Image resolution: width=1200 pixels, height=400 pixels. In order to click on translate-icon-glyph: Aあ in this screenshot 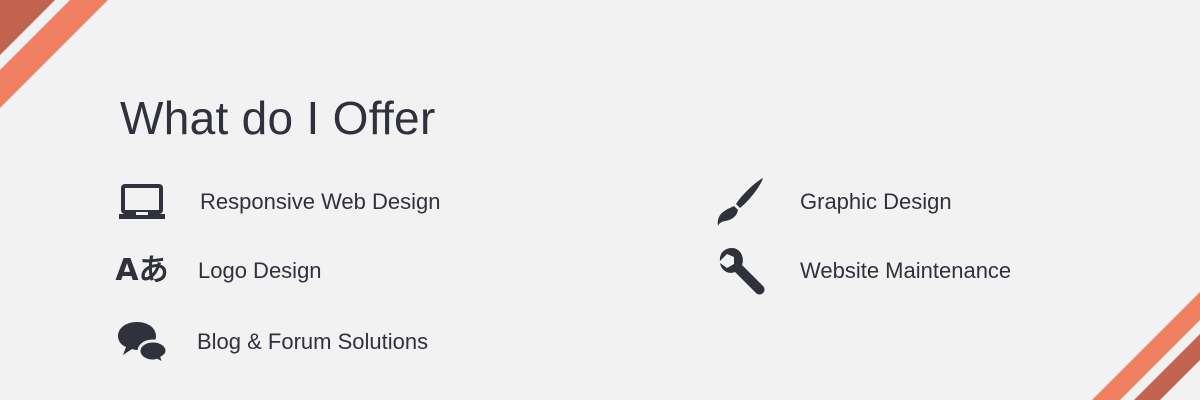, I will do `click(142, 270)`.